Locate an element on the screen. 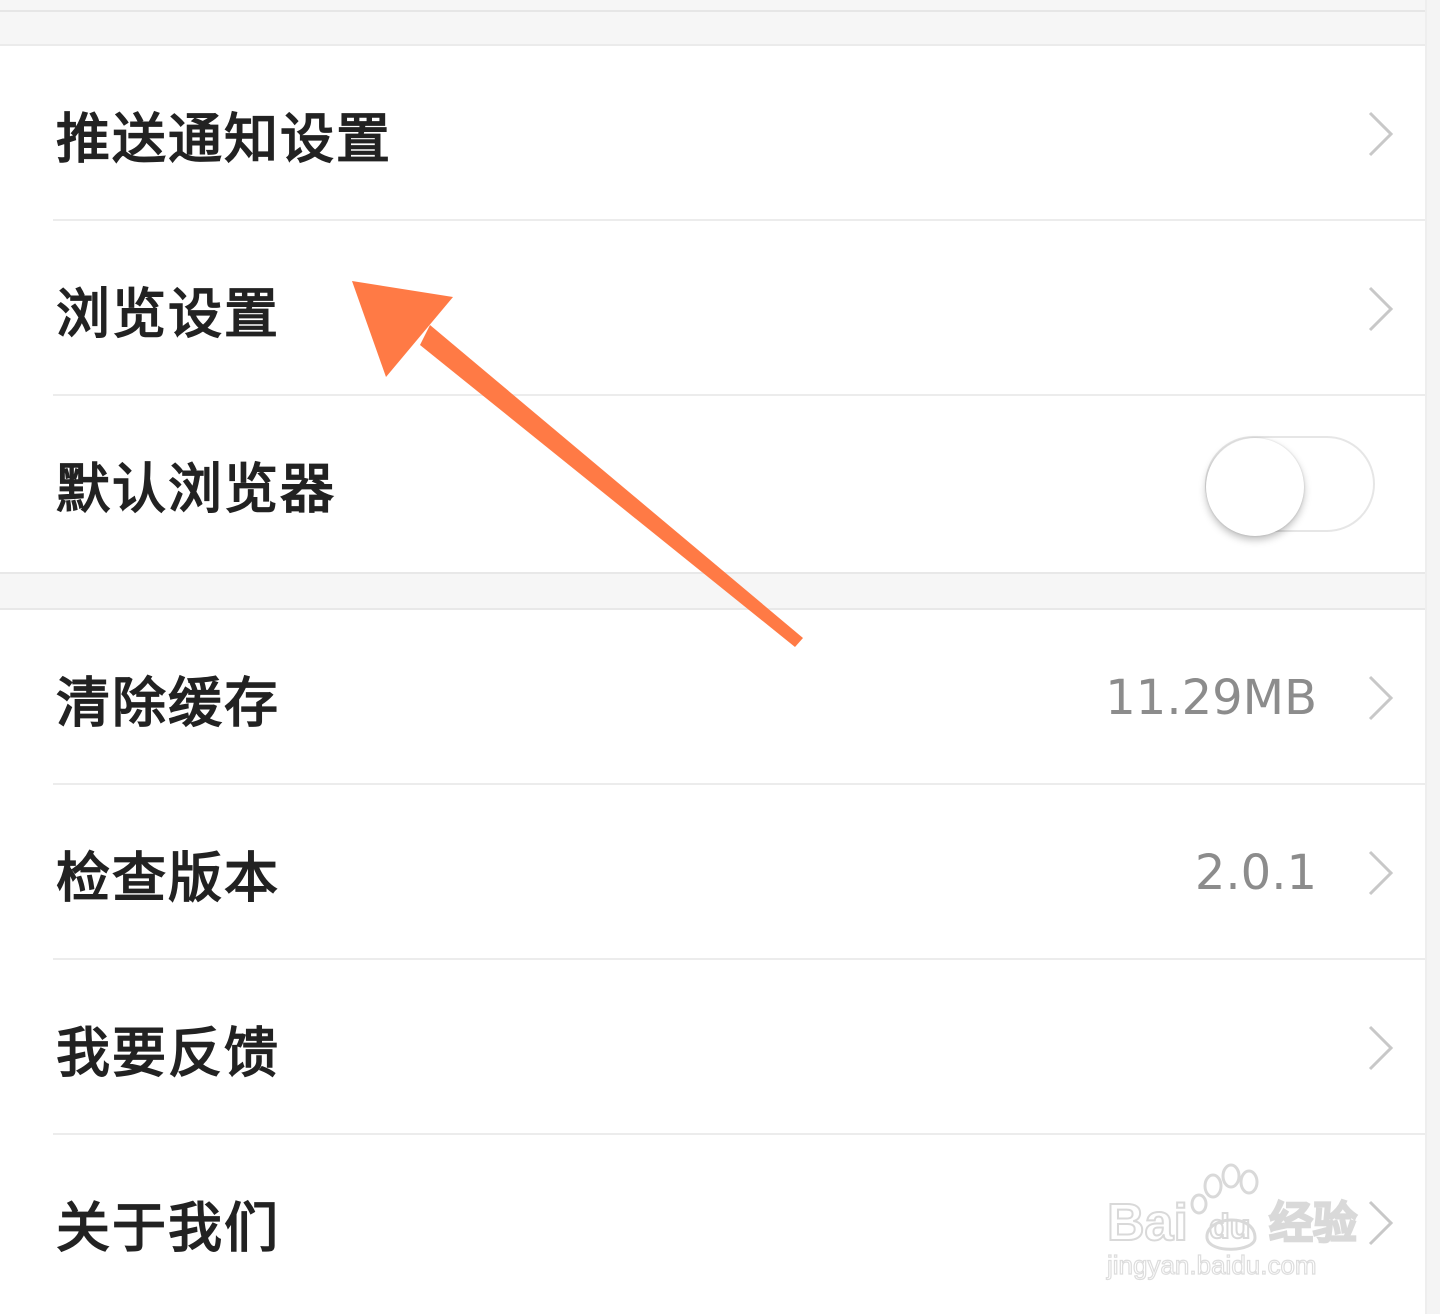 The height and width of the screenshot is (1314, 1440). setting-row-default-browser: 默认浏览器 is located at coordinates (712, 483).